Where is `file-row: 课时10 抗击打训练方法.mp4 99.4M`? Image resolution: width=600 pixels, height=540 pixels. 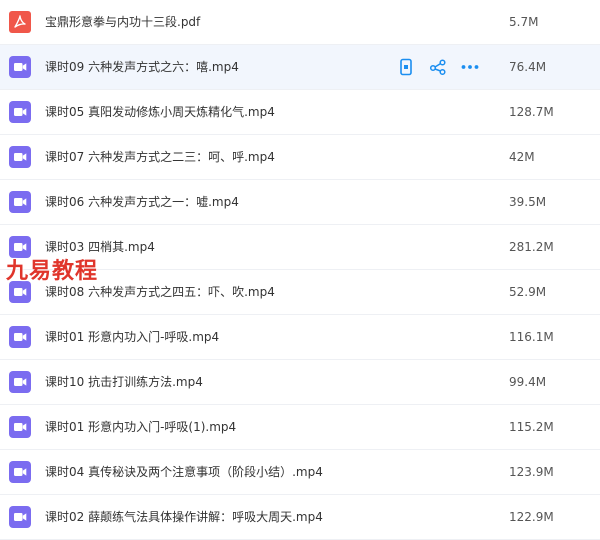
file-row: 课时10 抗击打训练方法.mp4 99.4M is located at coordinates (300, 382).